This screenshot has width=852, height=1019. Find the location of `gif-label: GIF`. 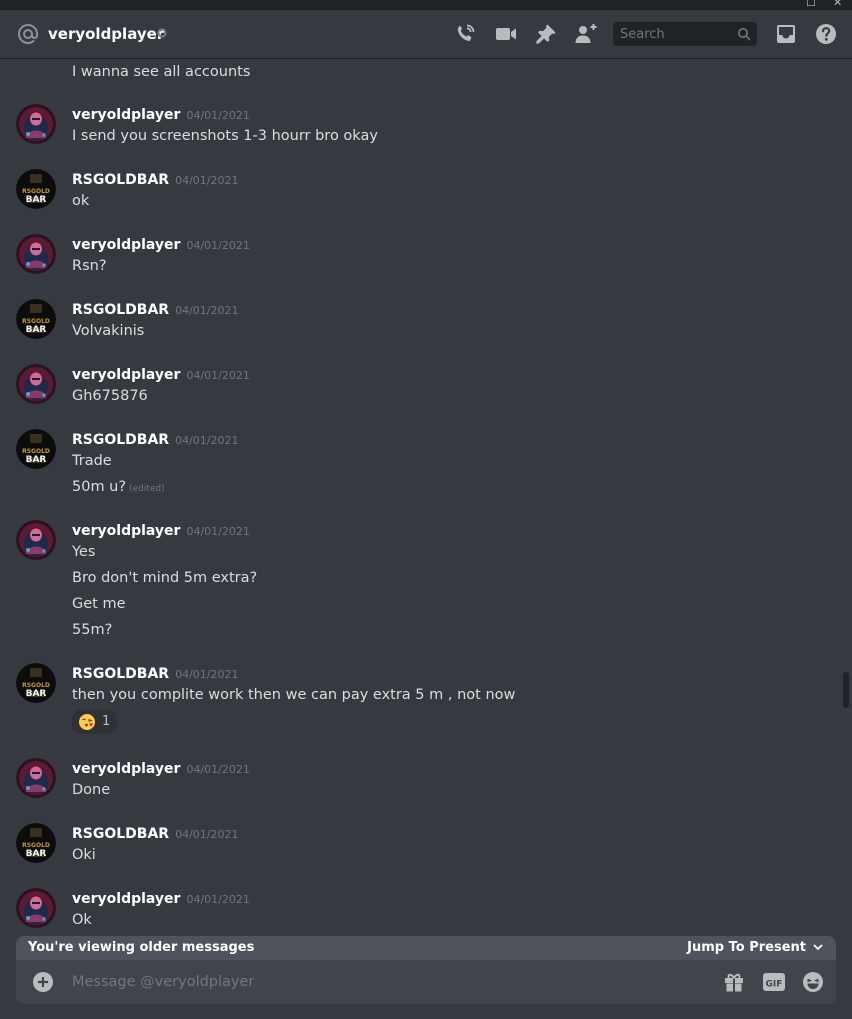

gif-label: GIF is located at coordinates (774, 985).